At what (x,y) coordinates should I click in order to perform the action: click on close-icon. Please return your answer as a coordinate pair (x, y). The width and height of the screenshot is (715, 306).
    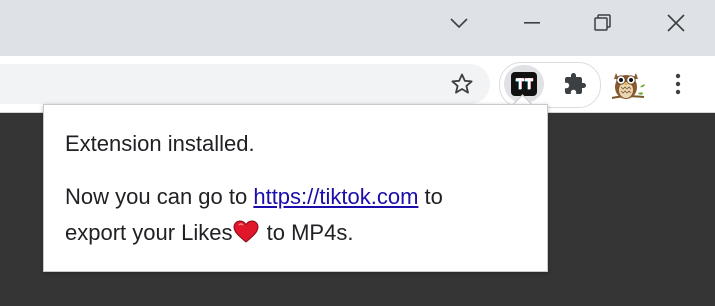
    Looking at the image, I should click on (676, 23).